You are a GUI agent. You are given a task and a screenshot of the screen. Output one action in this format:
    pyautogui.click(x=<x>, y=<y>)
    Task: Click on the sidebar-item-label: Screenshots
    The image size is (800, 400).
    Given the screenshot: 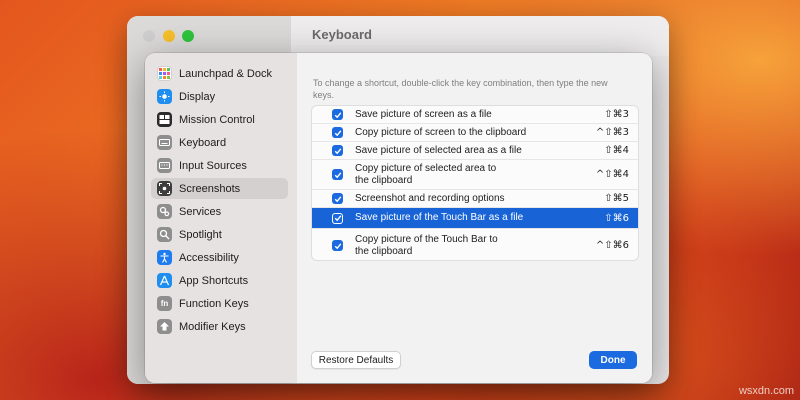 What is the action you would take?
    pyautogui.click(x=210, y=188)
    